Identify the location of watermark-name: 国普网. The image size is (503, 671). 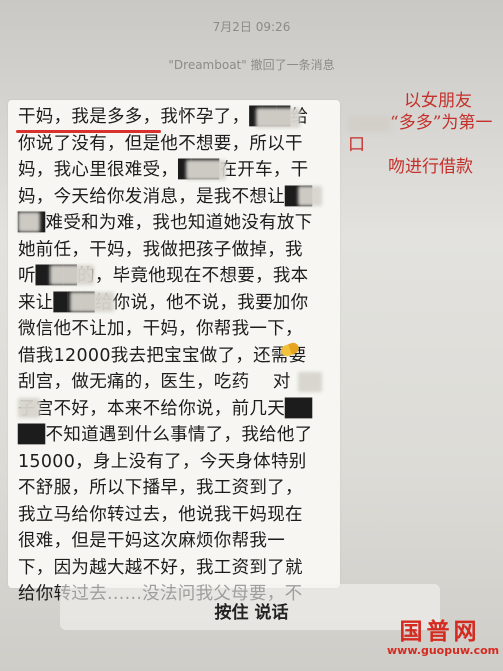
(440, 631).